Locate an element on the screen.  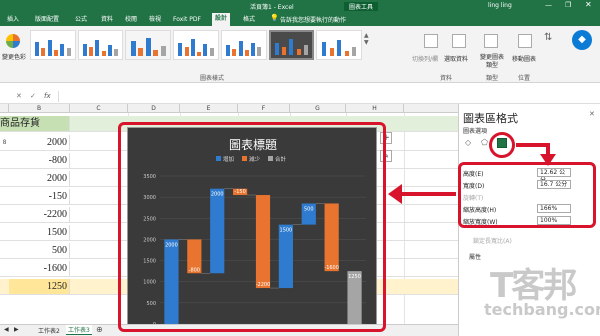
move-chart-button: 移動圖表 is located at coordinates (524, 58).